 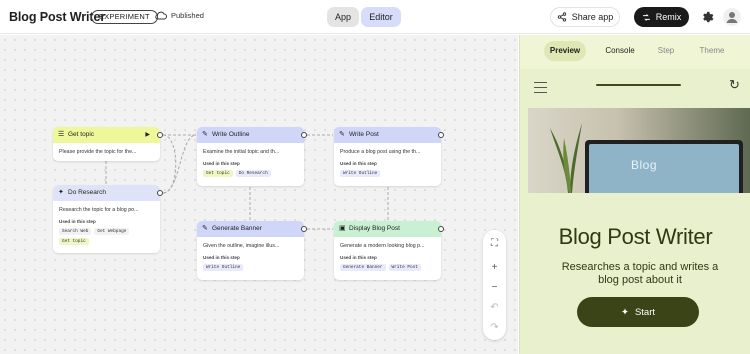 What do you see at coordinates (75, 231) in the screenshot?
I see `chip-search-web: Search Web` at bounding box center [75, 231].